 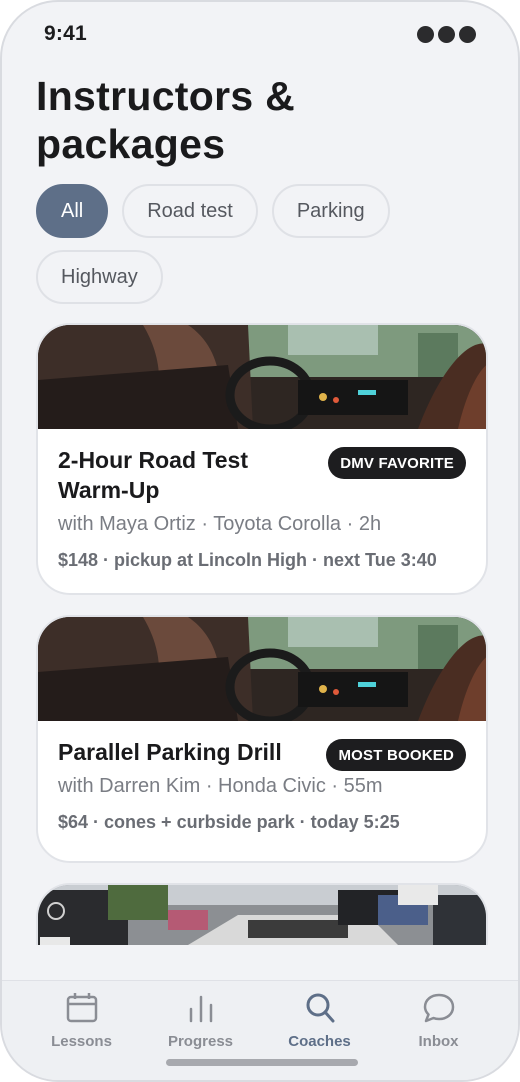 I want to click on status-indicators, so click(x=446, y=34).